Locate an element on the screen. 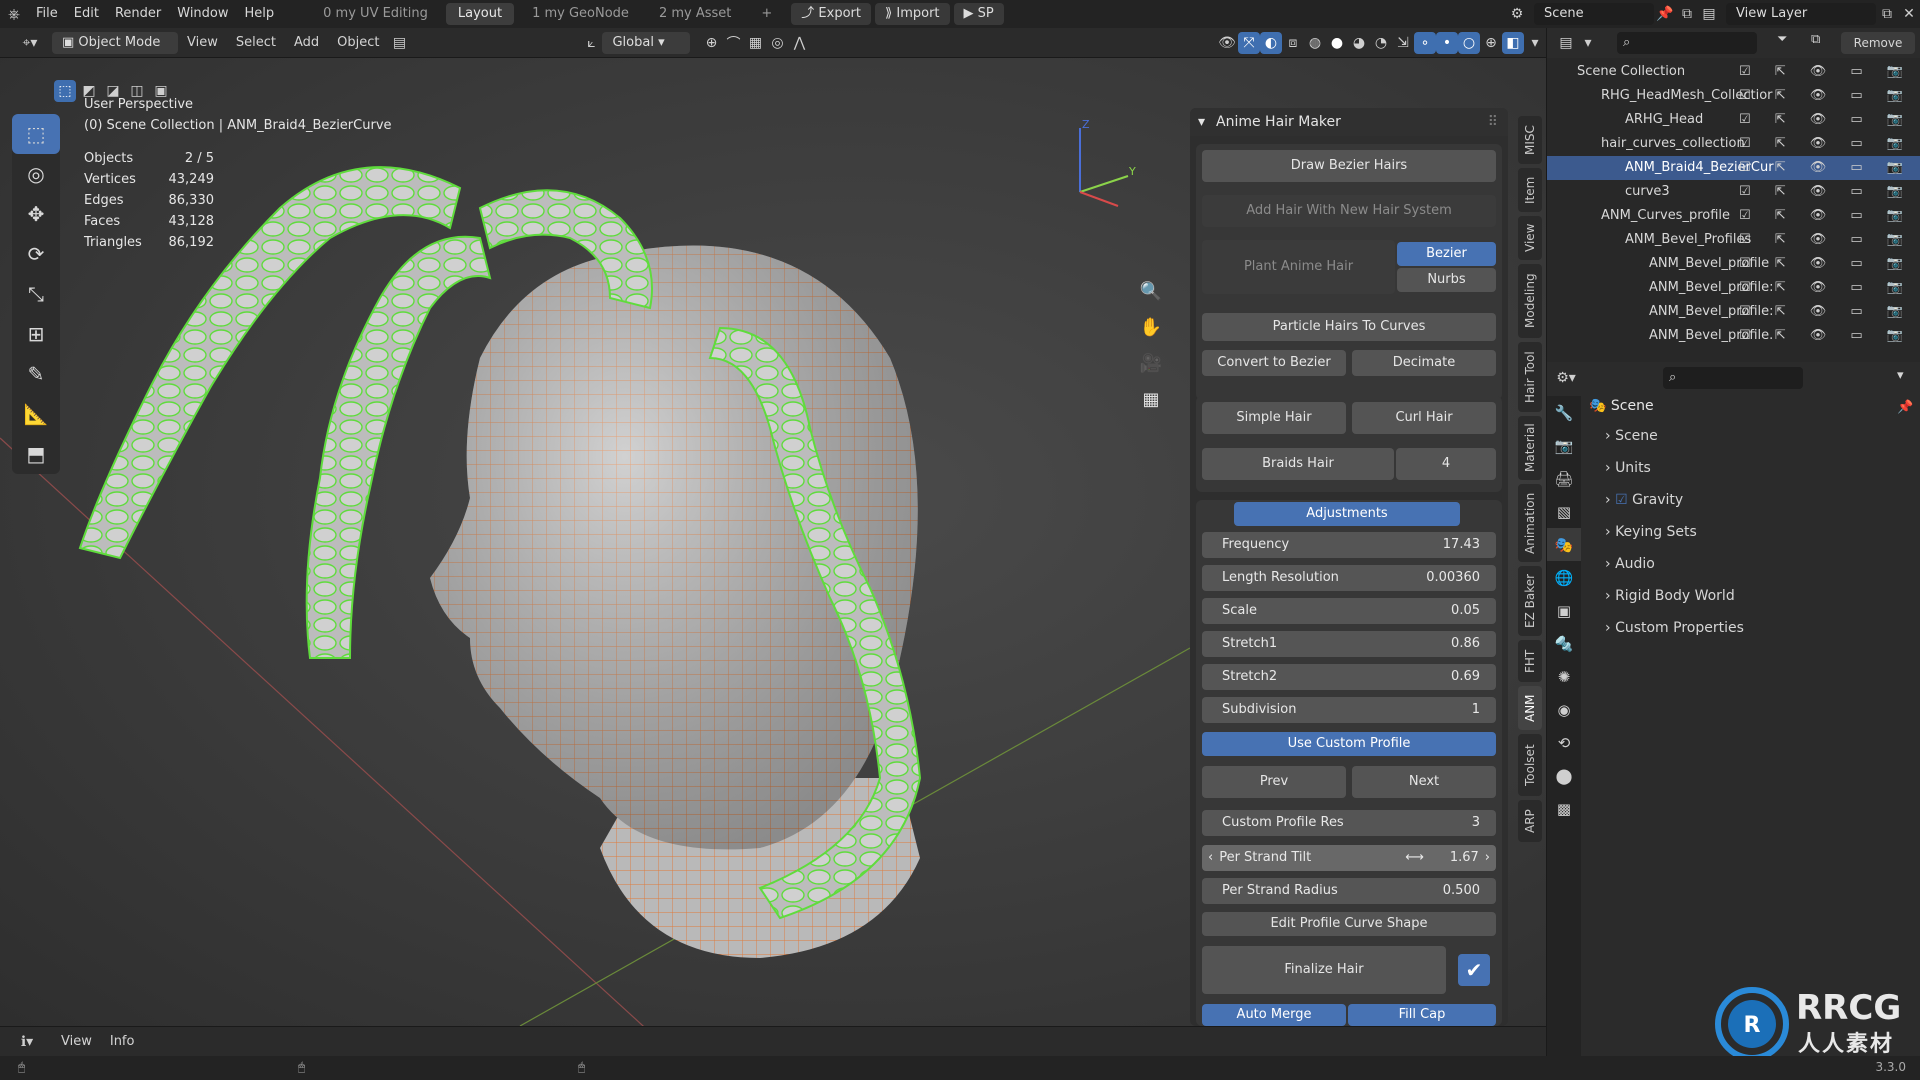 The height and width of the screenshot is (1080, 1920). properties-panel-keying-sets: › Keying Sets is located at coordinates (1651, 532).